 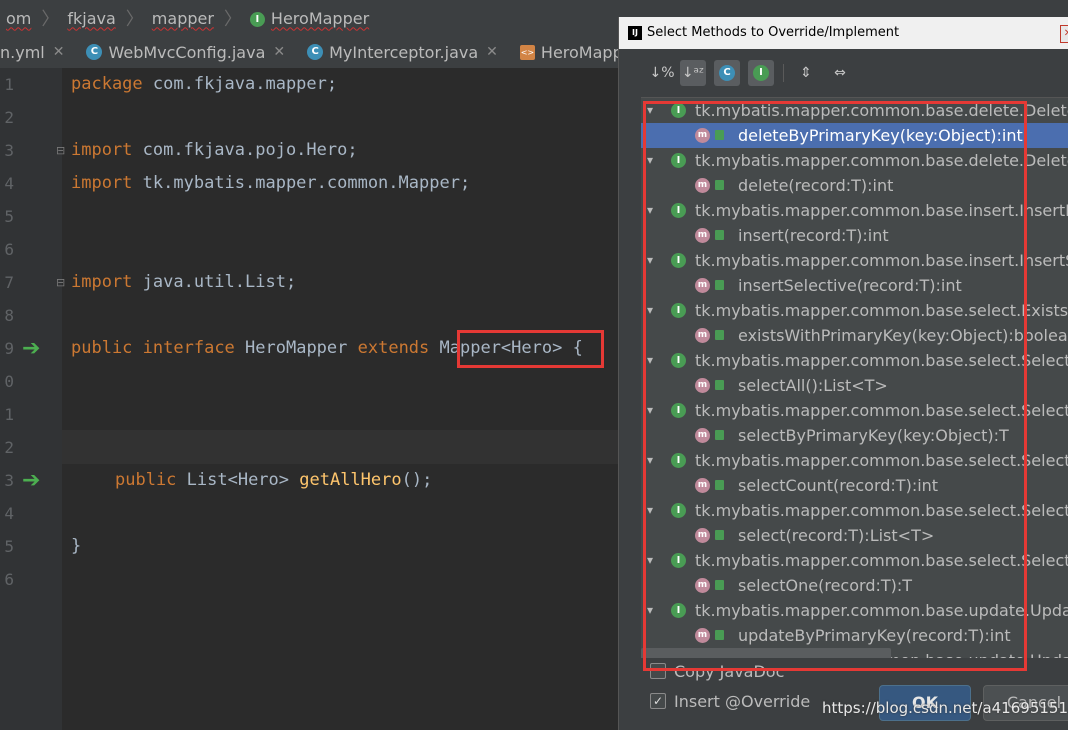 I want to click on tab-label: MyInterceptor.java, so click(x=404, y=52).